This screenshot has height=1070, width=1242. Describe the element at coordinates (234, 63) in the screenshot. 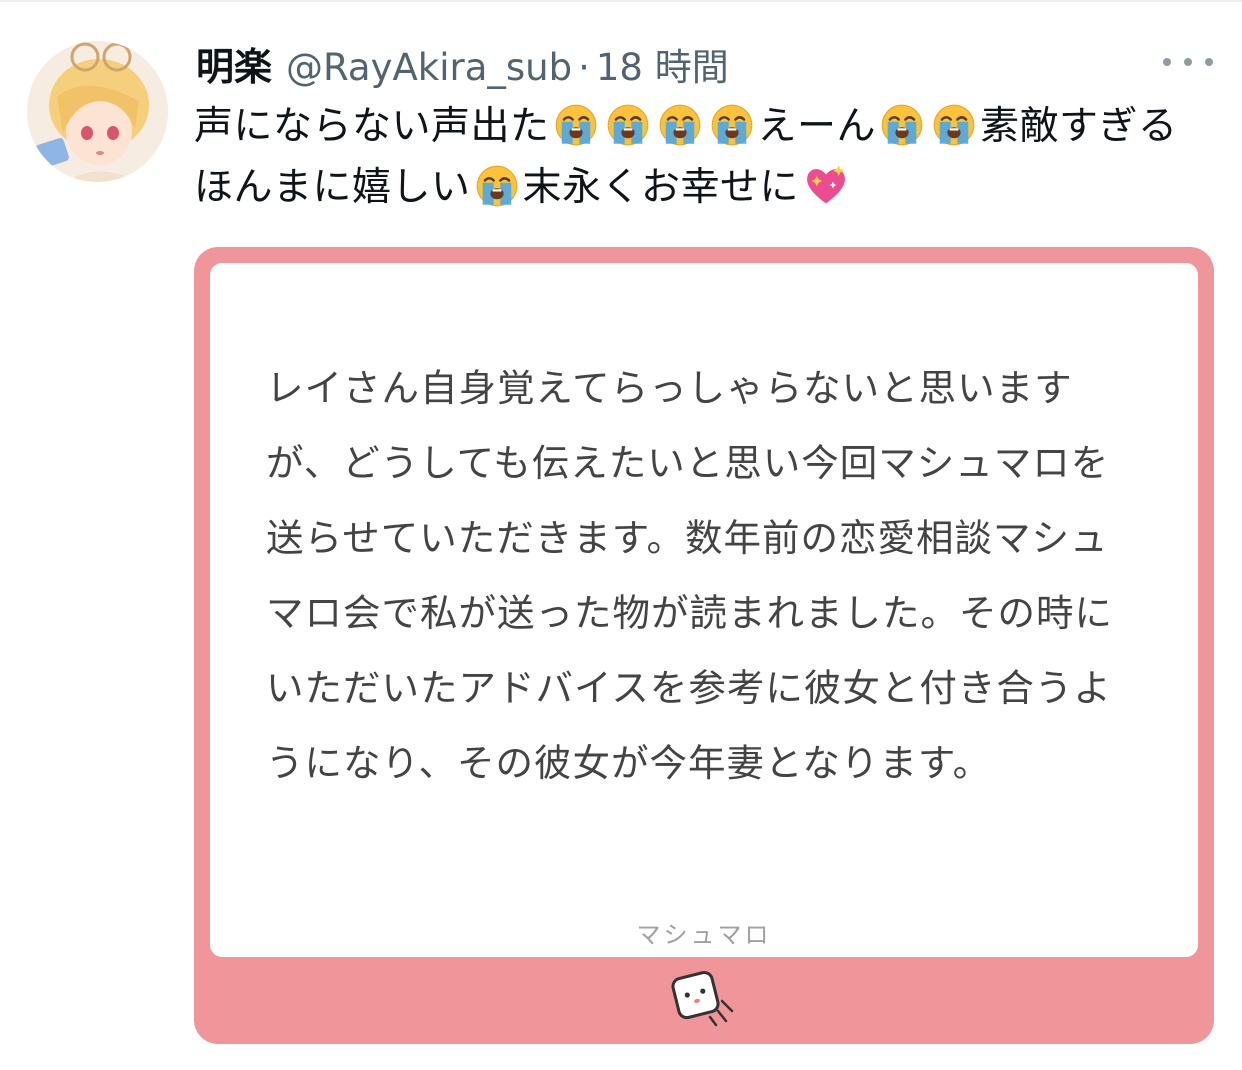

I see `display-name: 明楽` at that location.